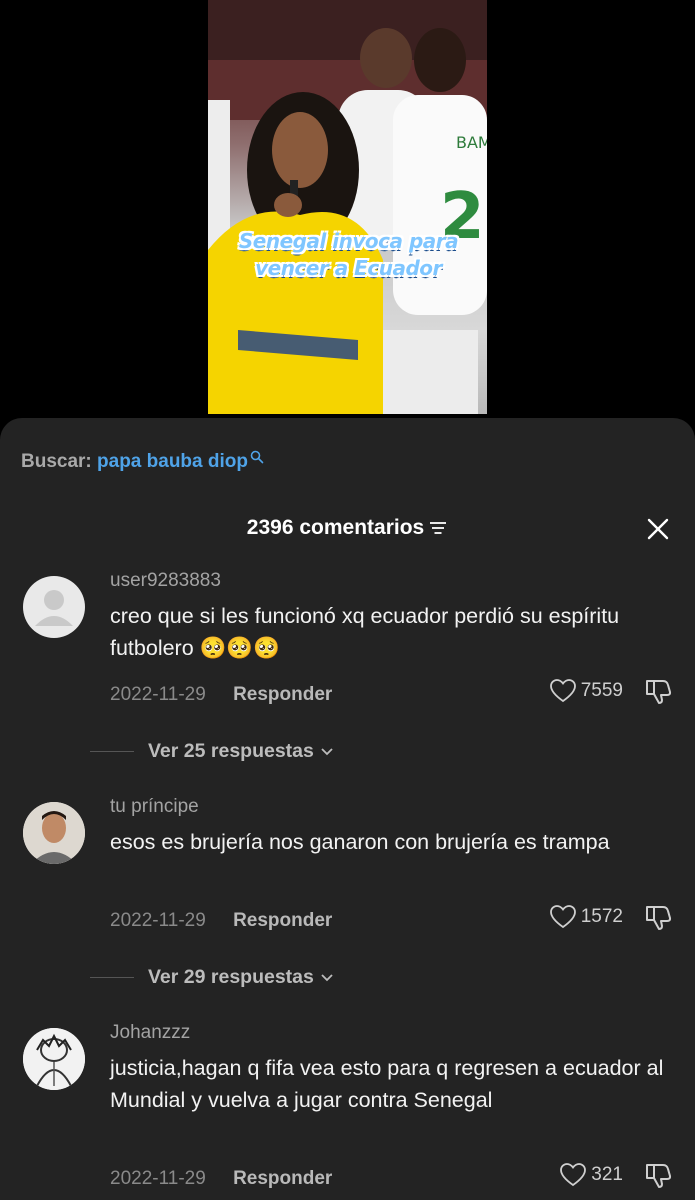 The image size is (695, 1200). What do you see at coordinates (150, 1033) in the screenshot?
I see `comment-username: Johanzzz` at bounding box center [150, 1033].